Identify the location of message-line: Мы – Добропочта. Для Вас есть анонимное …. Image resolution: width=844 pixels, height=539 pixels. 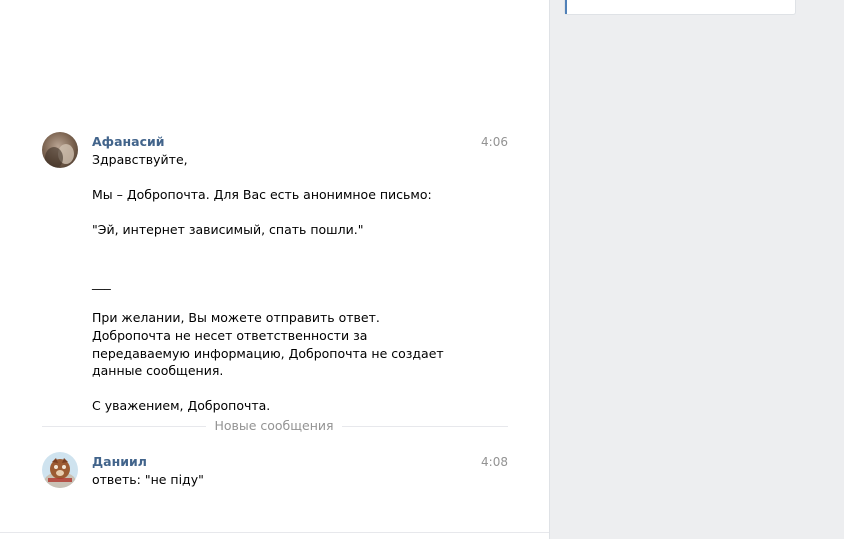
(262, 195).